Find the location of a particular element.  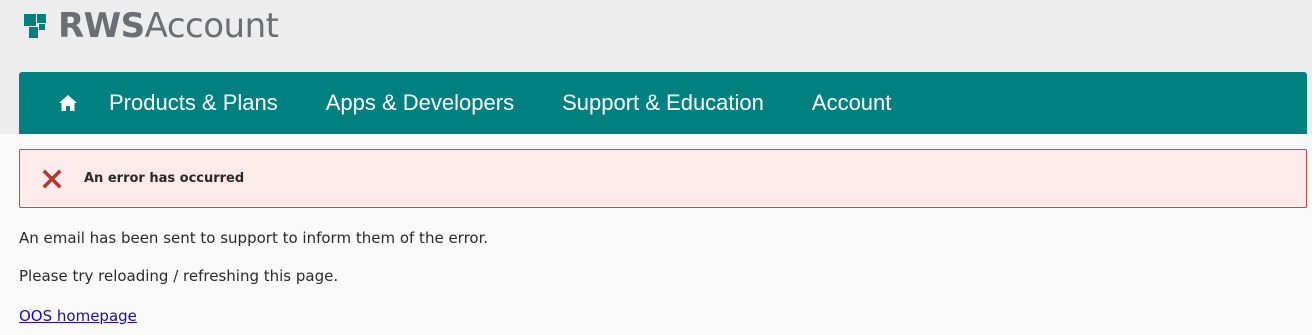

home-icon is located at coordinates (68, 103).